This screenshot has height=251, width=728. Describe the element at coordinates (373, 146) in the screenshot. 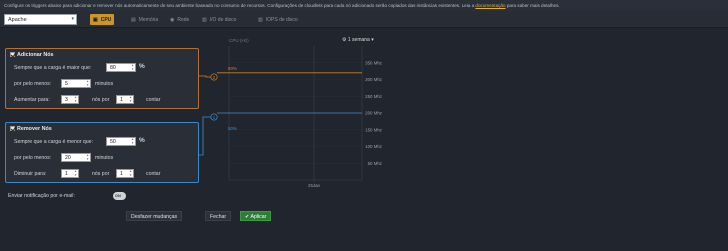

I see `y-tick-label: 100 Mhz` at that location.